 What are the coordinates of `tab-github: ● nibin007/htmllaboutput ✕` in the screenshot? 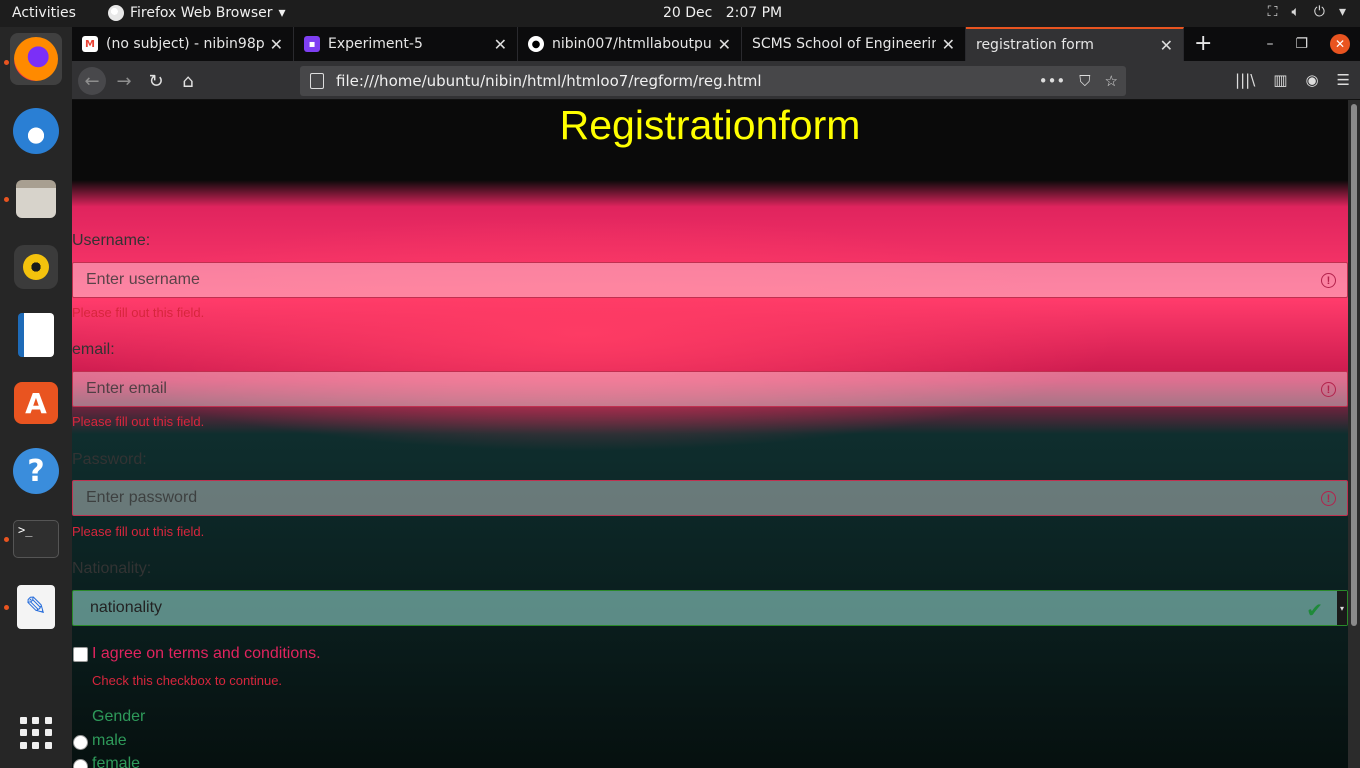 It's located at (630, 44).